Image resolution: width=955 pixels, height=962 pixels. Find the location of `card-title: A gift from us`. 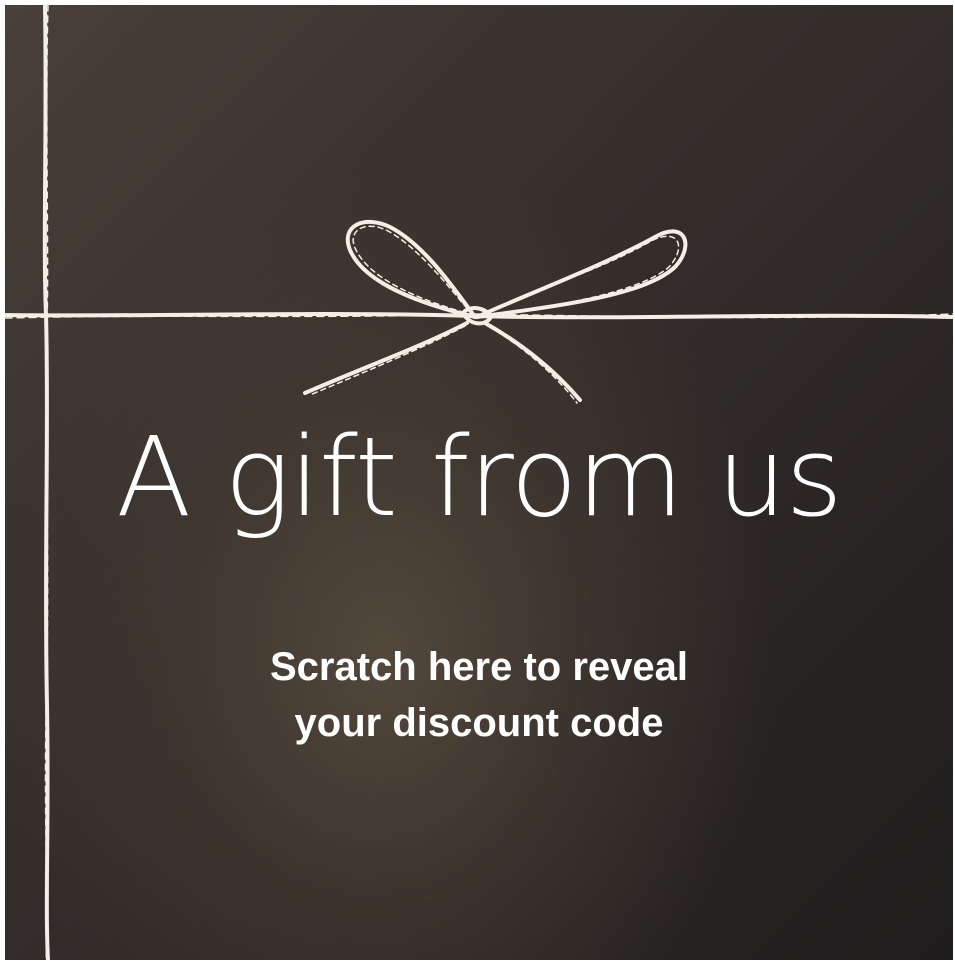

card-title: A gift from us is located at coordinates (479, 477).